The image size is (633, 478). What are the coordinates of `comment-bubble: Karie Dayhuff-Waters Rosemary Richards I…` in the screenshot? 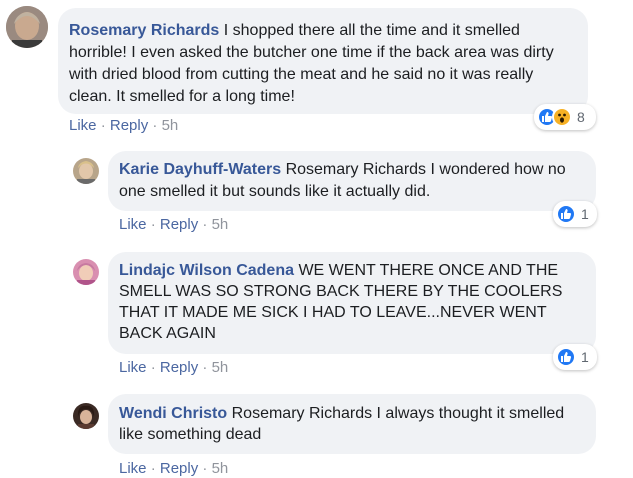 It's located at (352, 181).